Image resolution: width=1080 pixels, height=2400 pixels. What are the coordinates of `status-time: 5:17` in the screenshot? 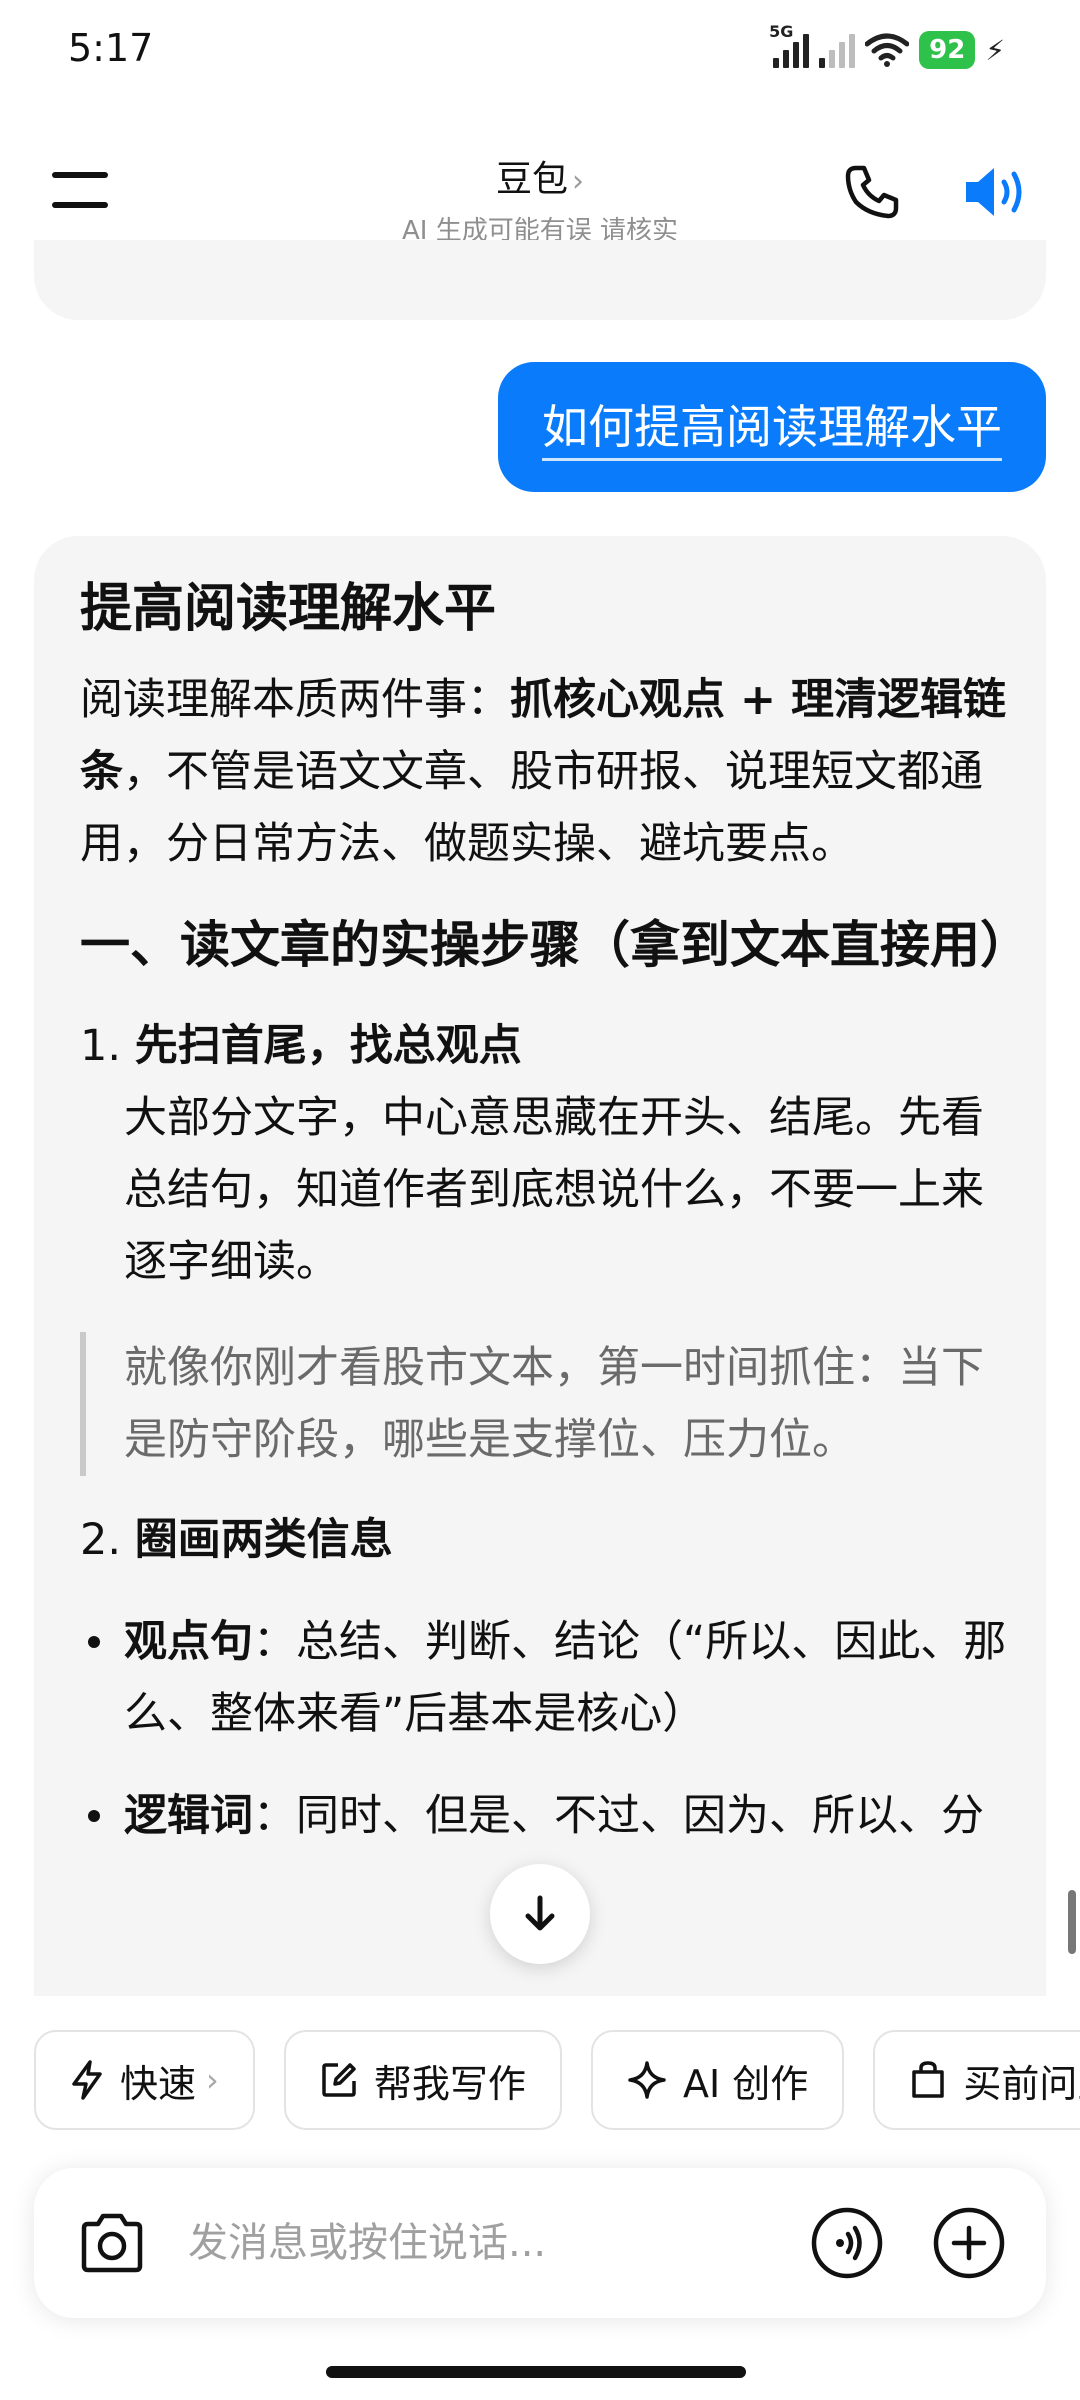 It's located at (111, 48).